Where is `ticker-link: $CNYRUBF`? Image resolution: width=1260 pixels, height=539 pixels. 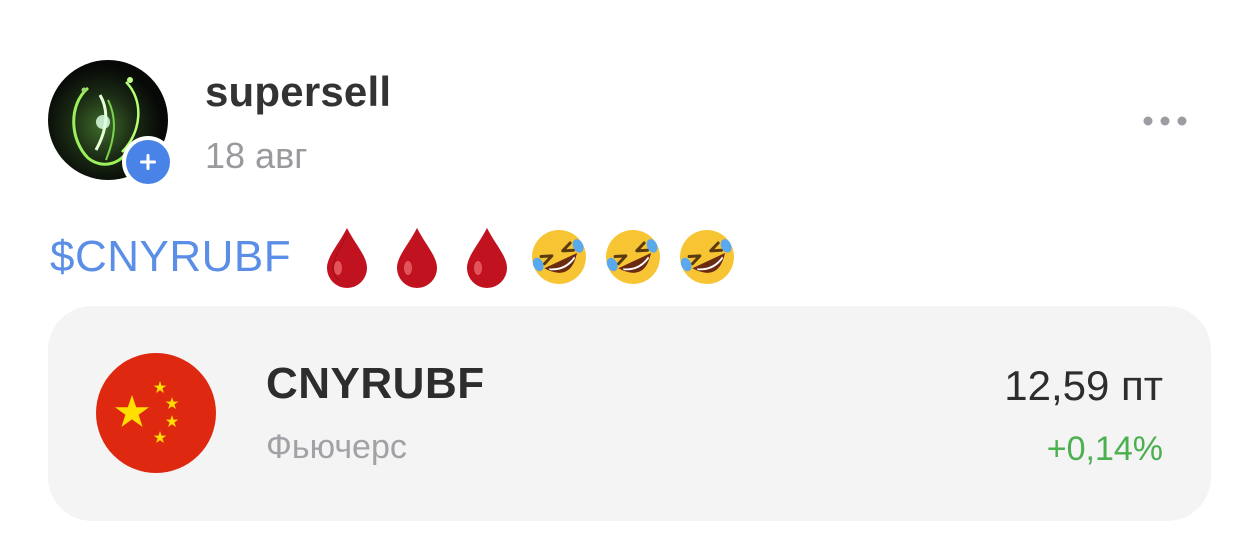
ticker-link: $CNYRUBF is located at coordinates (170, 257).